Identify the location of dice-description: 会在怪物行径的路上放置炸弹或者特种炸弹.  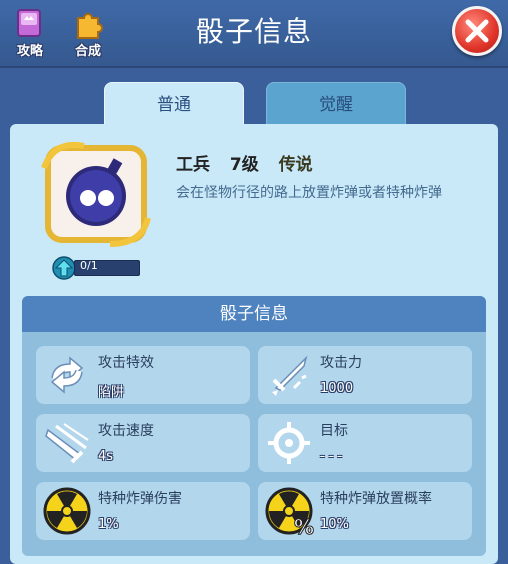
(309, 193).